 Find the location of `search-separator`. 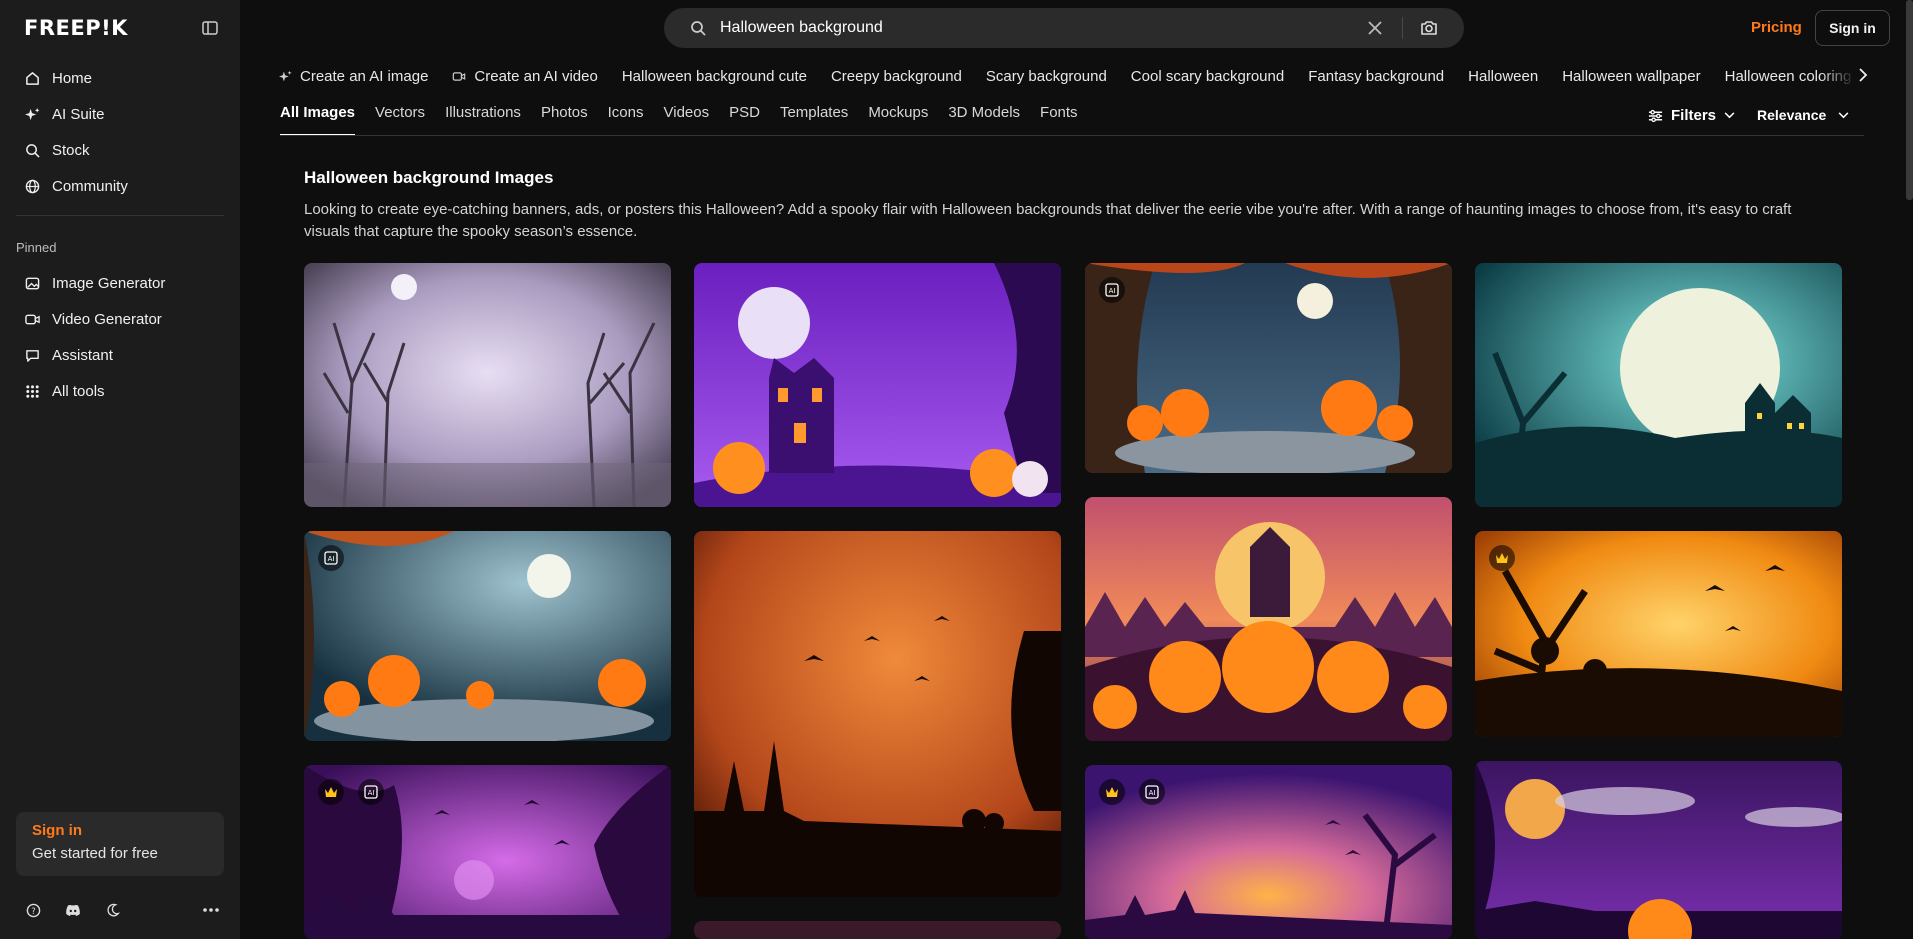

search-separator is located at coordinates (1402, 28).